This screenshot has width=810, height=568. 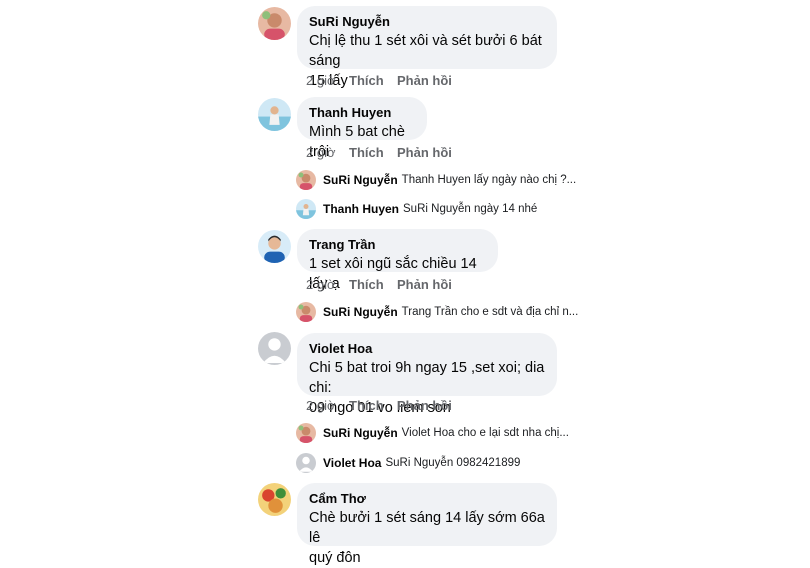 I want to click on reply-text: SuRi Nguyễn ngày 14 nhé, so click(x=470, y=209).